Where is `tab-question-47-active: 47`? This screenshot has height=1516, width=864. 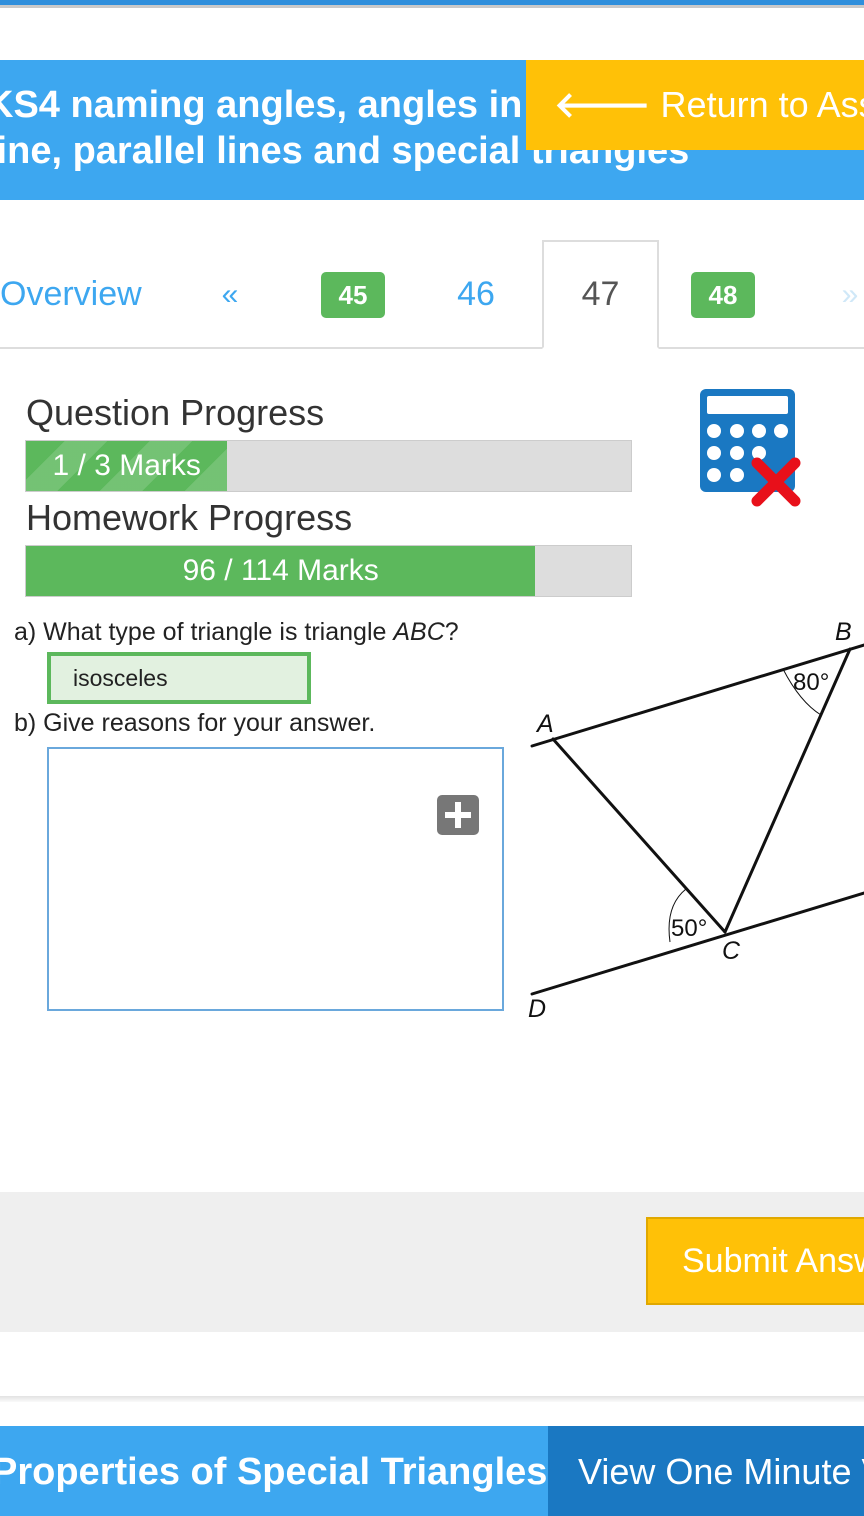
tab-question-47-active: 47 is located at coordinates (600, 294).